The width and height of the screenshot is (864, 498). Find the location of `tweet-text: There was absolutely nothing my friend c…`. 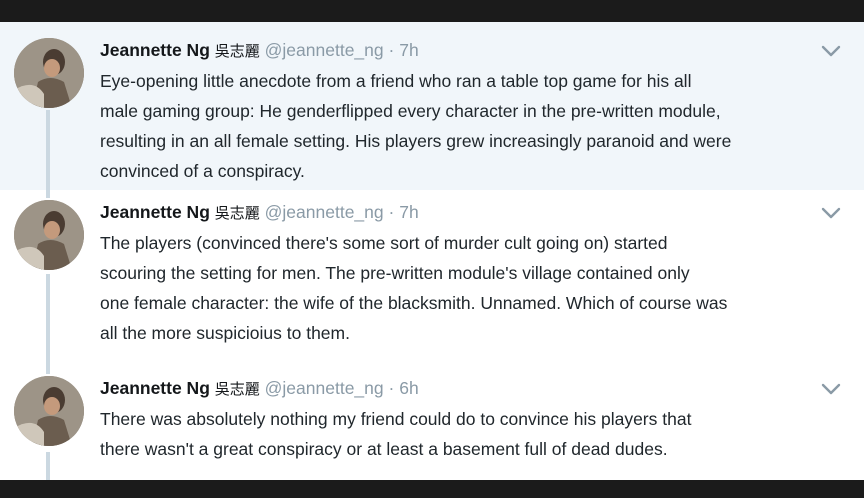

tweet-text: There was absolutely nothing my friend c… is located at coordinates (476, 434).